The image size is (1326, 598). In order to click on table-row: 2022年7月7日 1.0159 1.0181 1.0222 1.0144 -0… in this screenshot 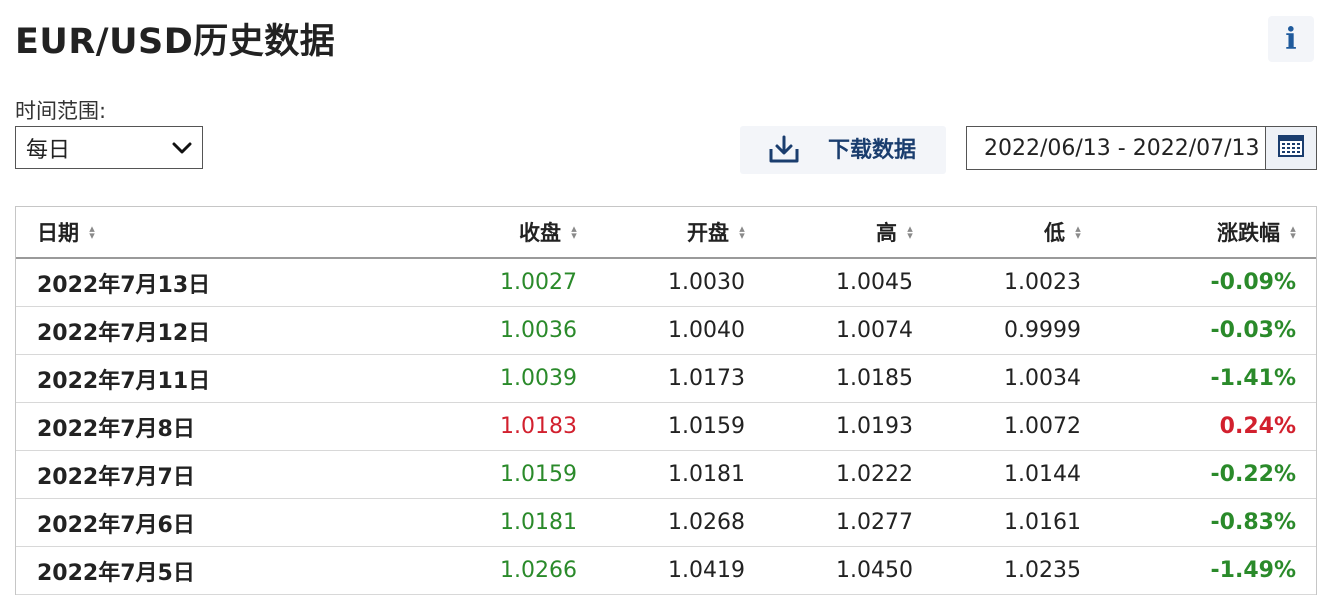, I will do `click(666, 475)`.